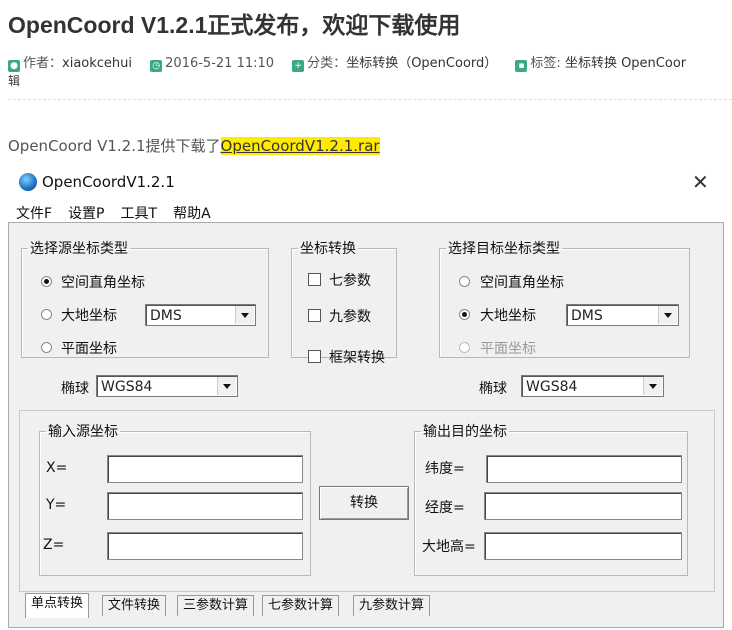 The width and height of the screenshot is (732, 630). What do you see at coordinates (89, 349) in the screenshot?
I see `source-option-plane: 平面坐标` at bounding box center [89, 349].